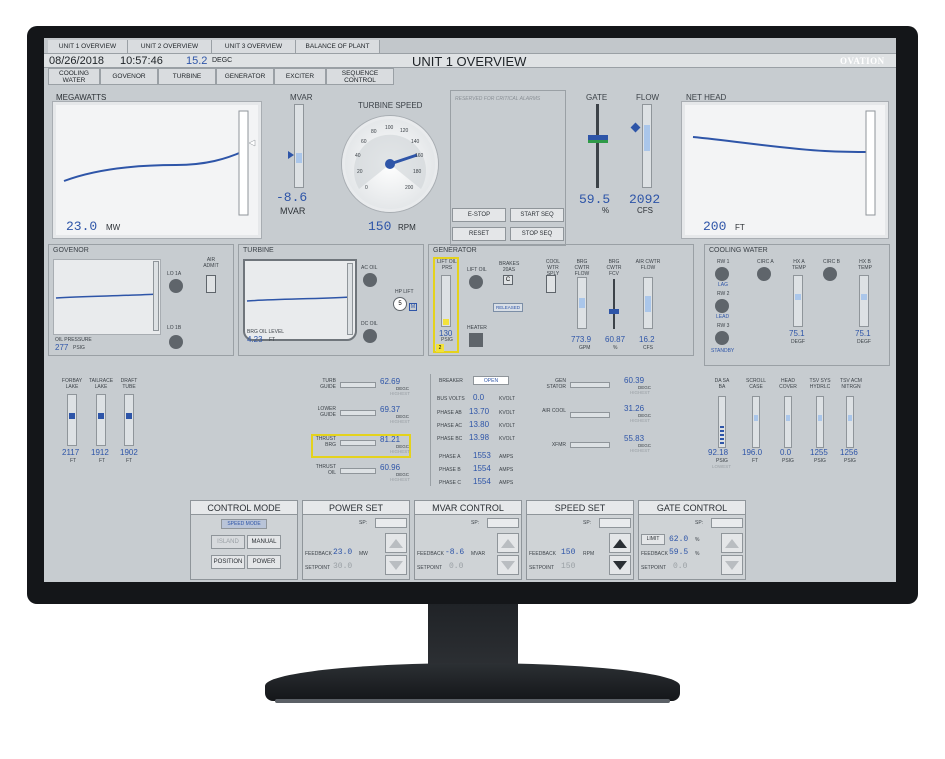 This screenshot has height=759, width=945. I want to click on pump-lift-oil-icon, so click(476, 282).